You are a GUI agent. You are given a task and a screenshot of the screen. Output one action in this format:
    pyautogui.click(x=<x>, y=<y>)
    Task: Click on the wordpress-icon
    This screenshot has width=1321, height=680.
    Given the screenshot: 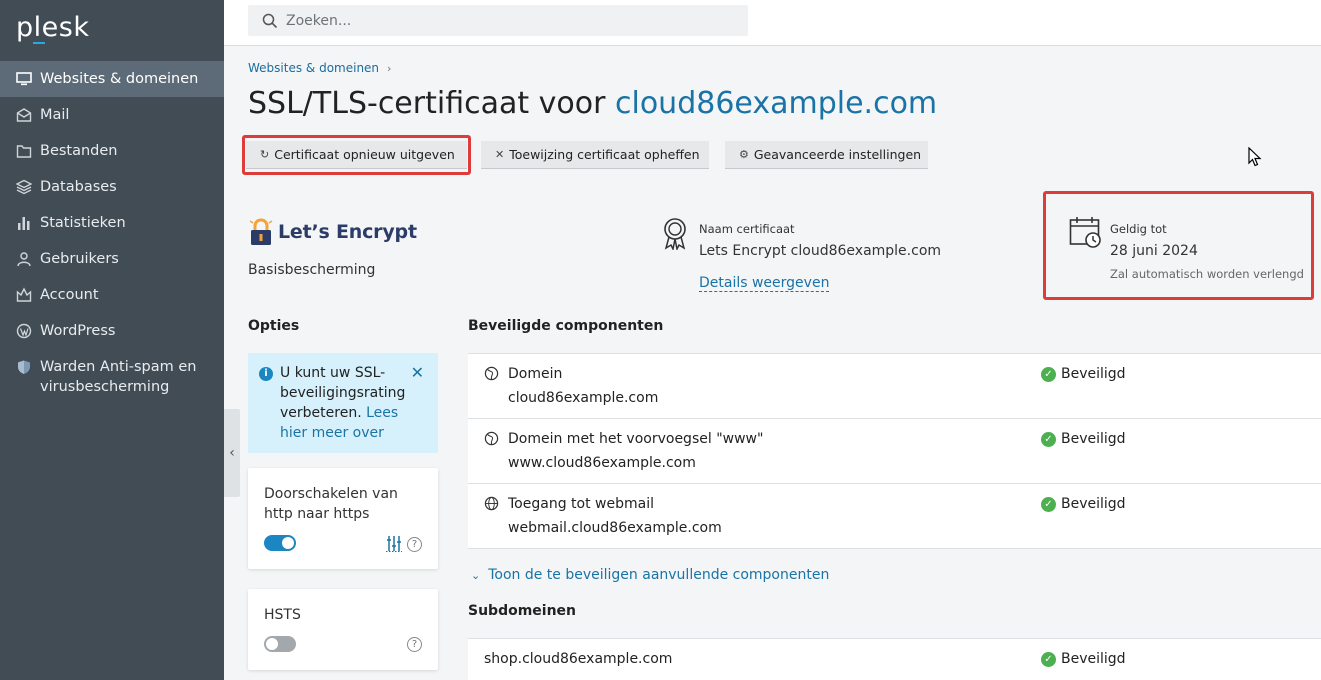 What is the action you would take?
    pyautogui.click(x=24, y=331)
    